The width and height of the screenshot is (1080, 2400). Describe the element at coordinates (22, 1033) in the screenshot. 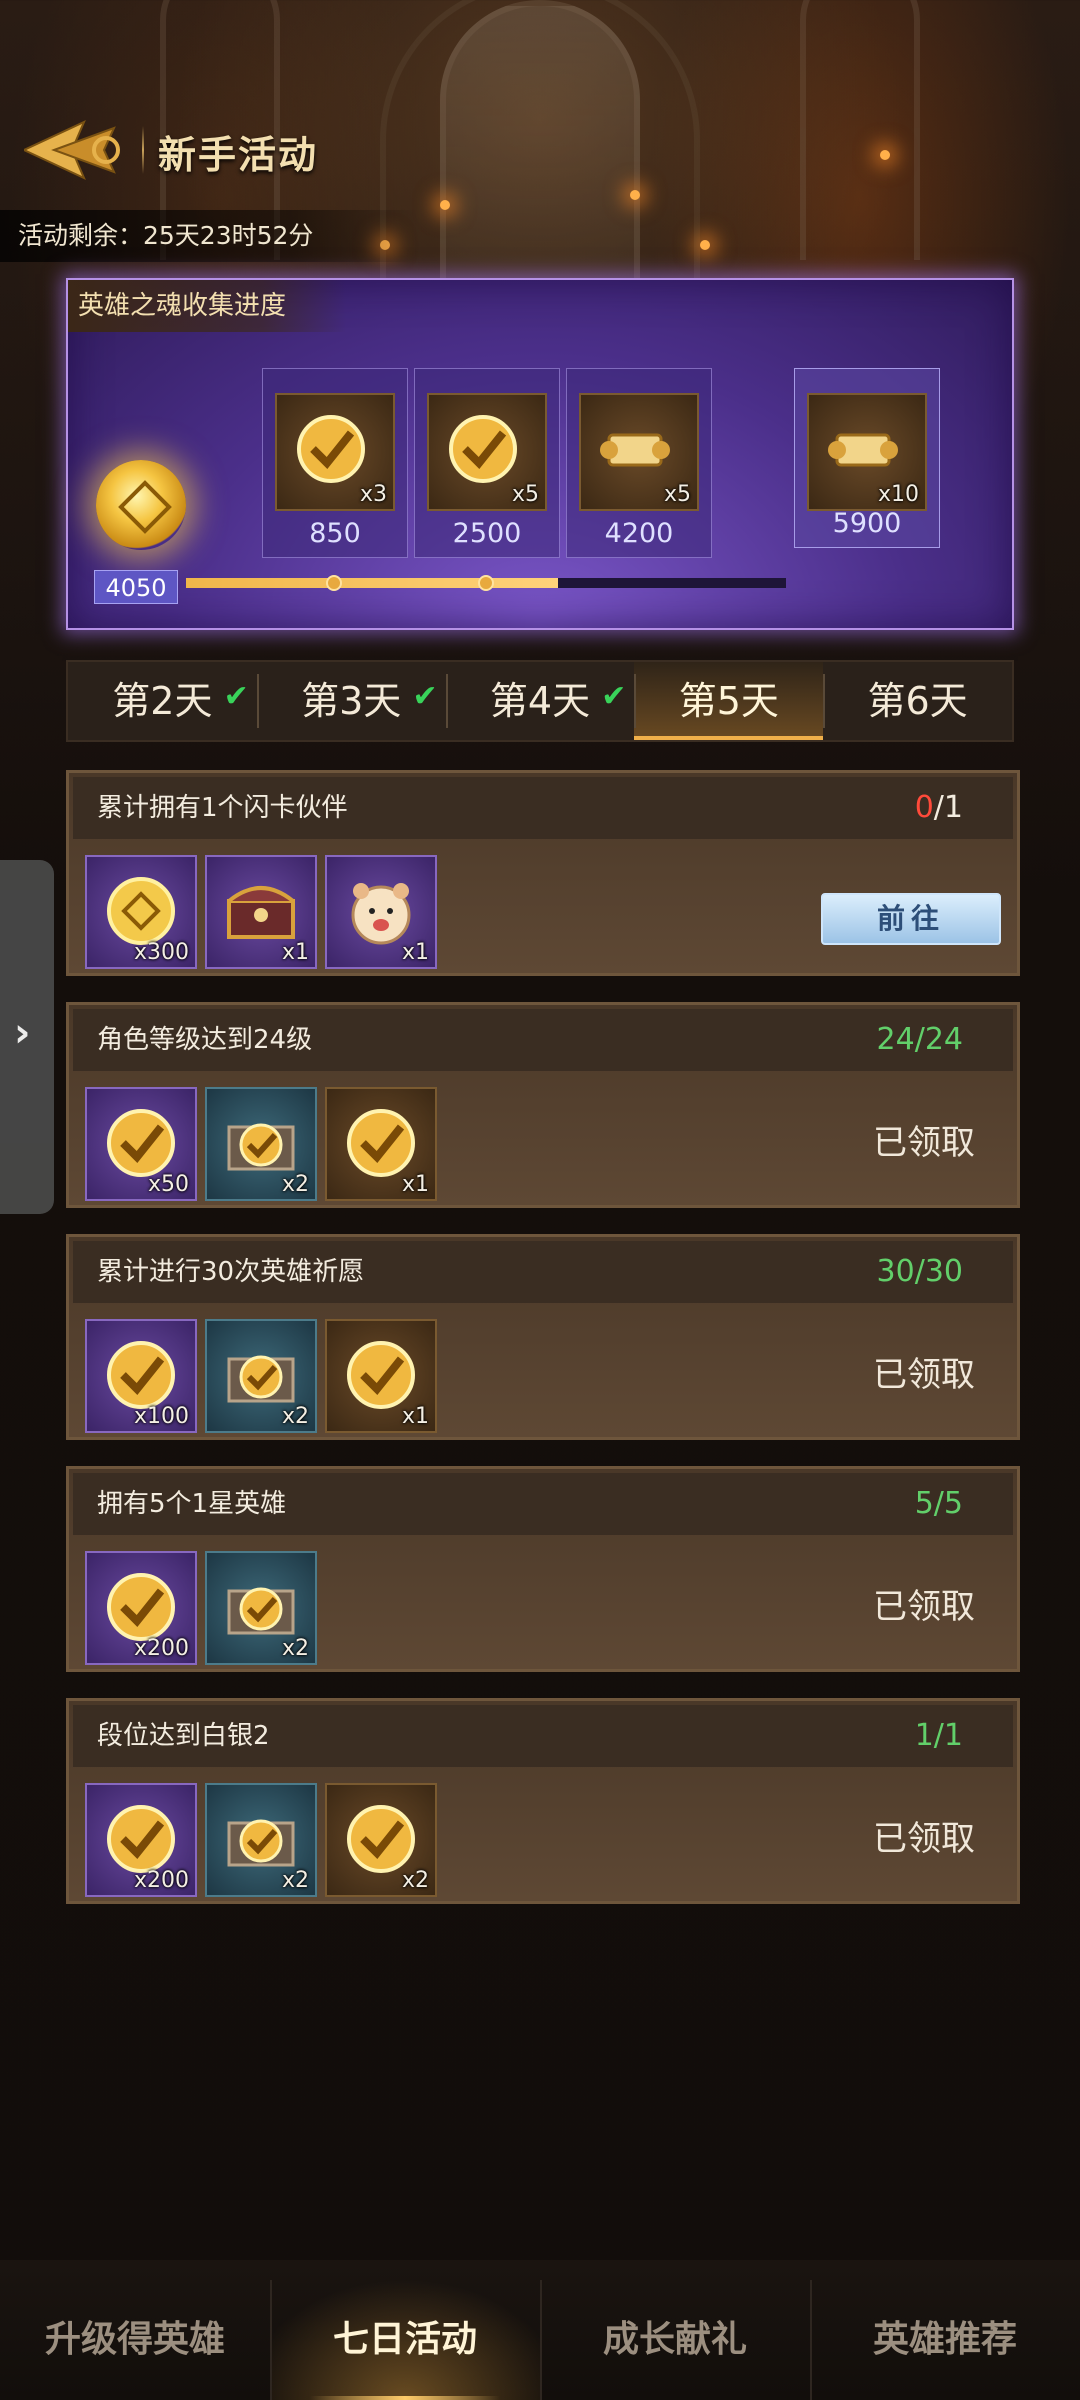

I see `chevron-right-icon: ›` at that location.